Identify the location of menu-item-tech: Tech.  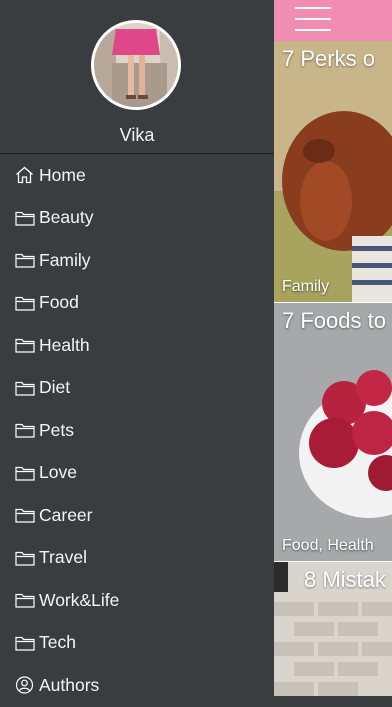
(137, 643).